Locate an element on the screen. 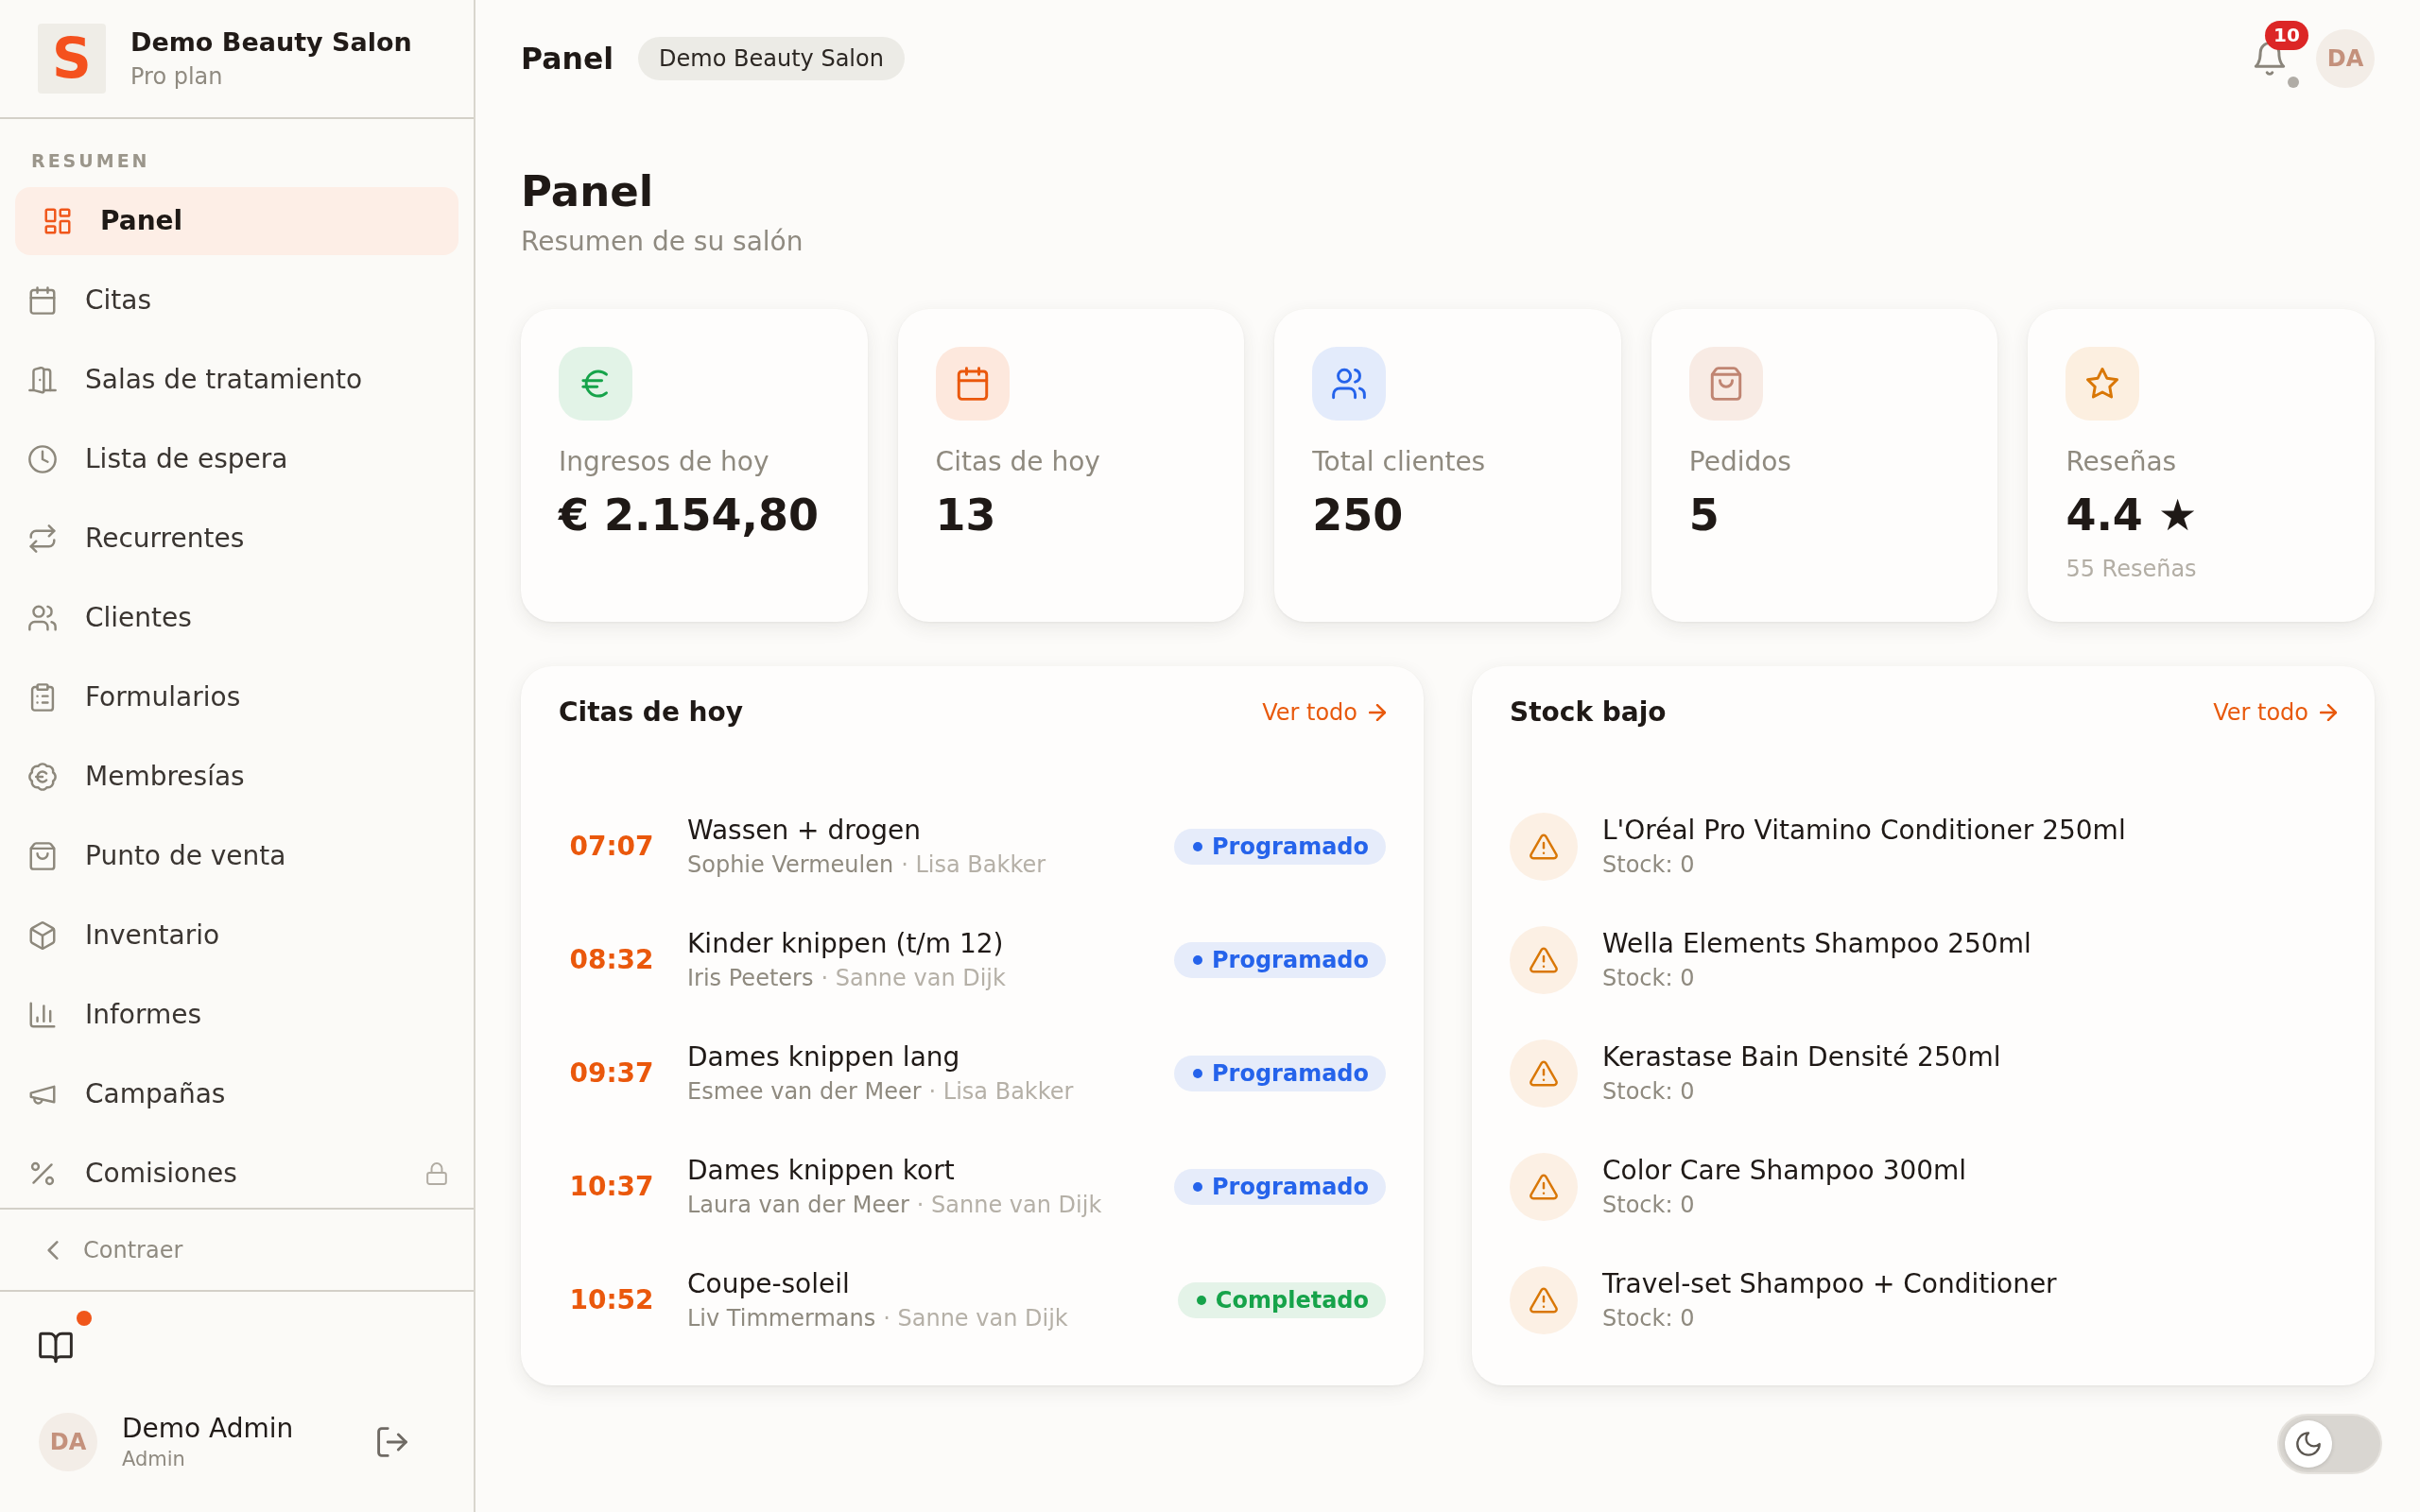 This screenshot has height=1512, width=2420. toggle-knob is located at coordinates (2308, 1444).